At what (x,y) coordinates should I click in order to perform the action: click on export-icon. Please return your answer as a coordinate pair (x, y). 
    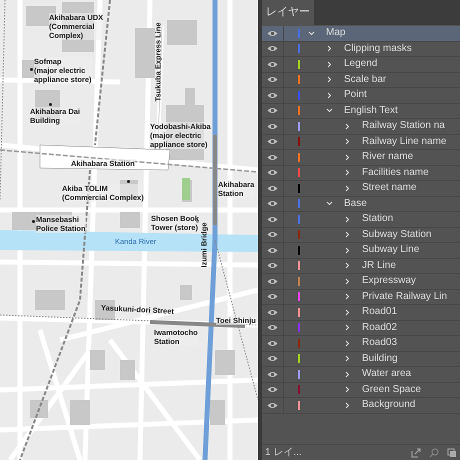
    Looking at the image, I should click on (416, 453).